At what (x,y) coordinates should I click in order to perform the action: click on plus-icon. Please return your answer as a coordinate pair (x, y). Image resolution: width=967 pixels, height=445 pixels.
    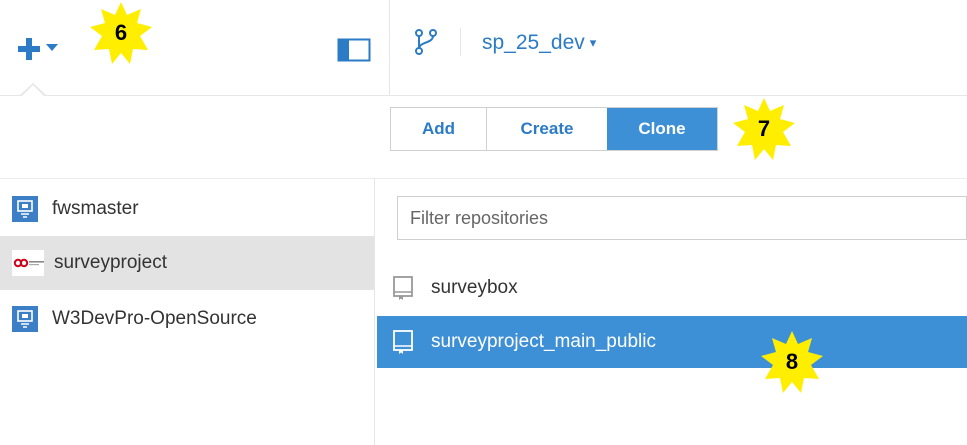
    Looking at the image, I should click on (29, 49).